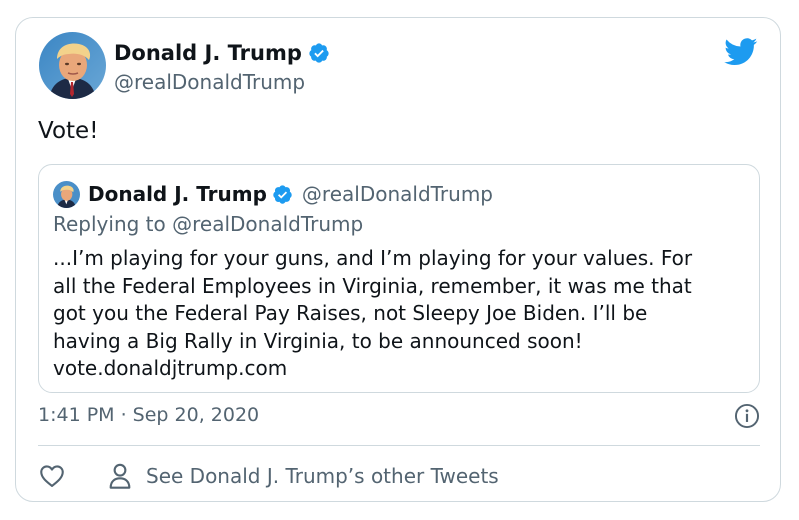  I want to click on quoted-tweet-header: Donald J. Trump @realDonaldTrump, so click(273, 194).